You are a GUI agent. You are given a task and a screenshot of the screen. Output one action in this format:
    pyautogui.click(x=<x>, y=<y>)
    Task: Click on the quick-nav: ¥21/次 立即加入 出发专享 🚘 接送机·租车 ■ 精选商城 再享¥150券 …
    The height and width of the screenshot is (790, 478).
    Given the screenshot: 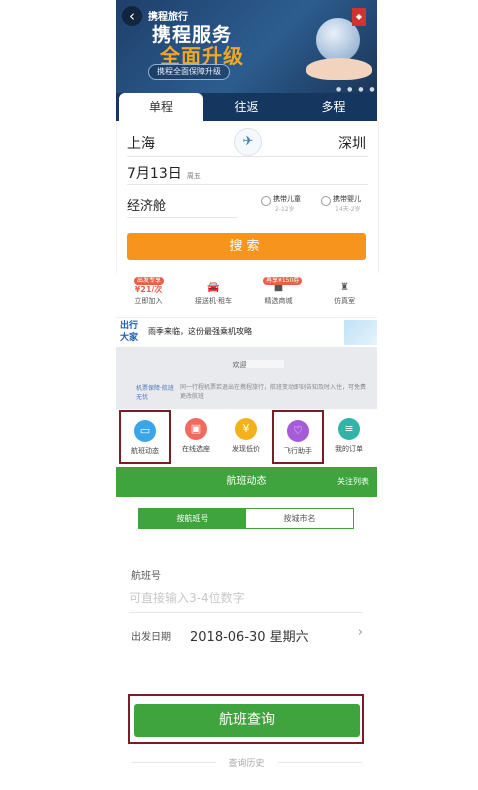 What is the action you would take?
    pyautogui.click(x=246, y=296)
    